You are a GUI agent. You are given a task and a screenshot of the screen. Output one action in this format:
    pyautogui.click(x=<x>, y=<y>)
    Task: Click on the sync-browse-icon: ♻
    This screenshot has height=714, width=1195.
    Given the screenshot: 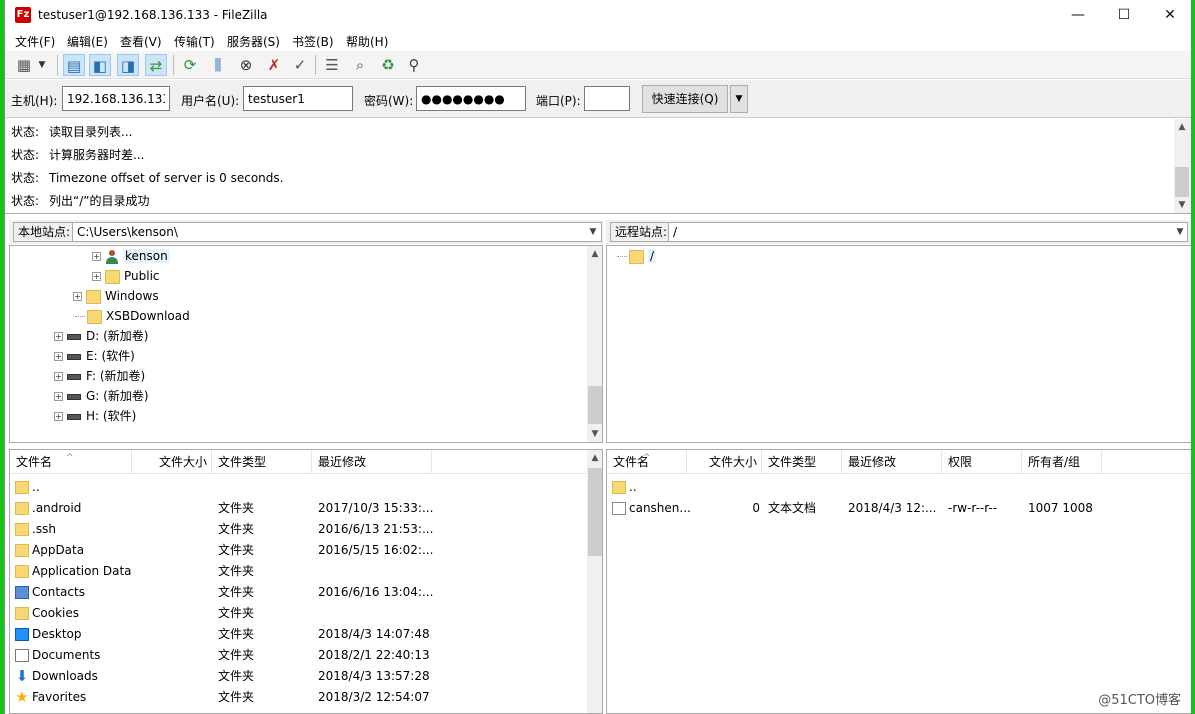 What is the action you would take?
    pyautogui.click(x=388, y=65)
    